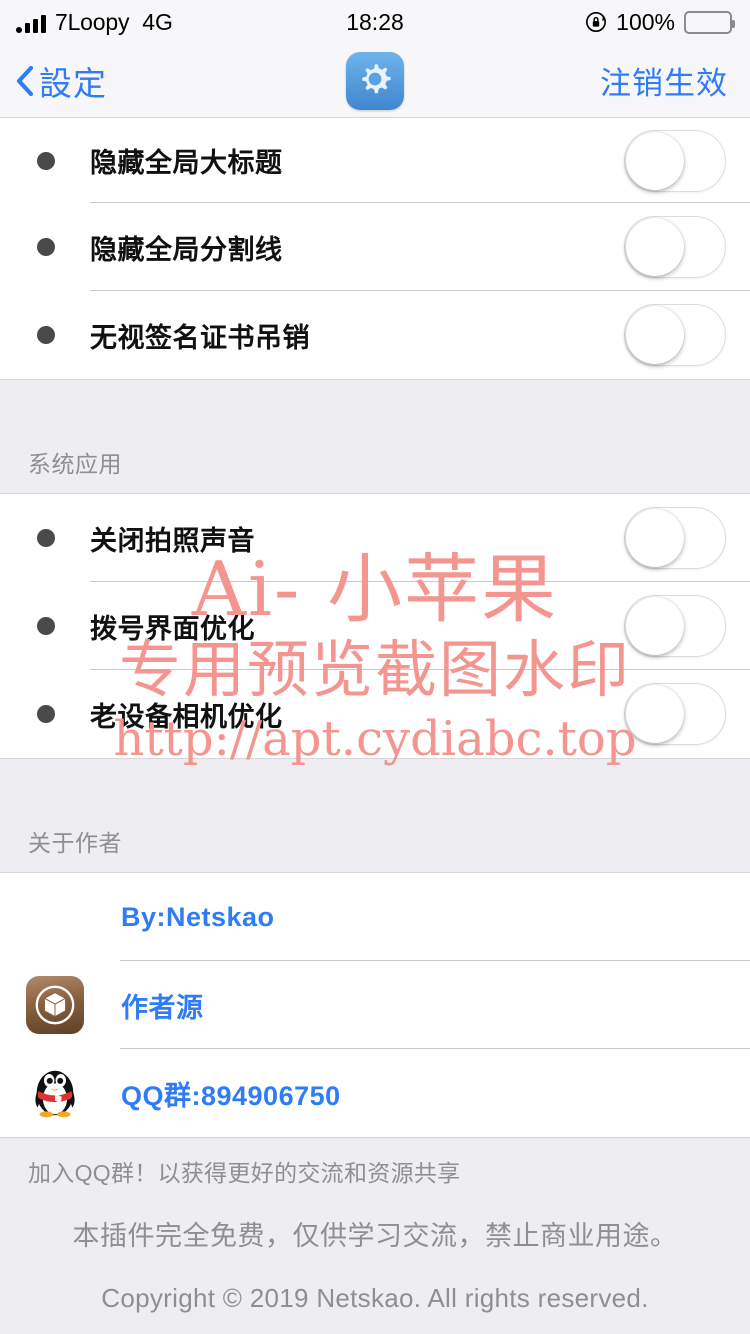  What do you see at coordinates (375, 1093) in the screenshot?
I see `row-qq-group: QQ群:894906750` at bounding box center [375, 1093].